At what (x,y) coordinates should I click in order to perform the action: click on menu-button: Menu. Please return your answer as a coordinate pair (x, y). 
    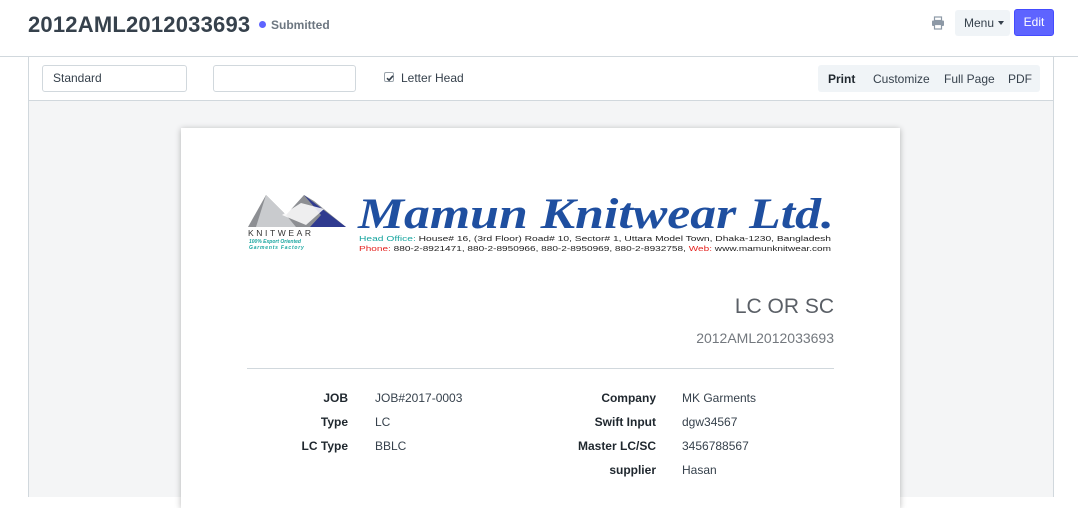
    Looking at the image, I should click on (982, 23).